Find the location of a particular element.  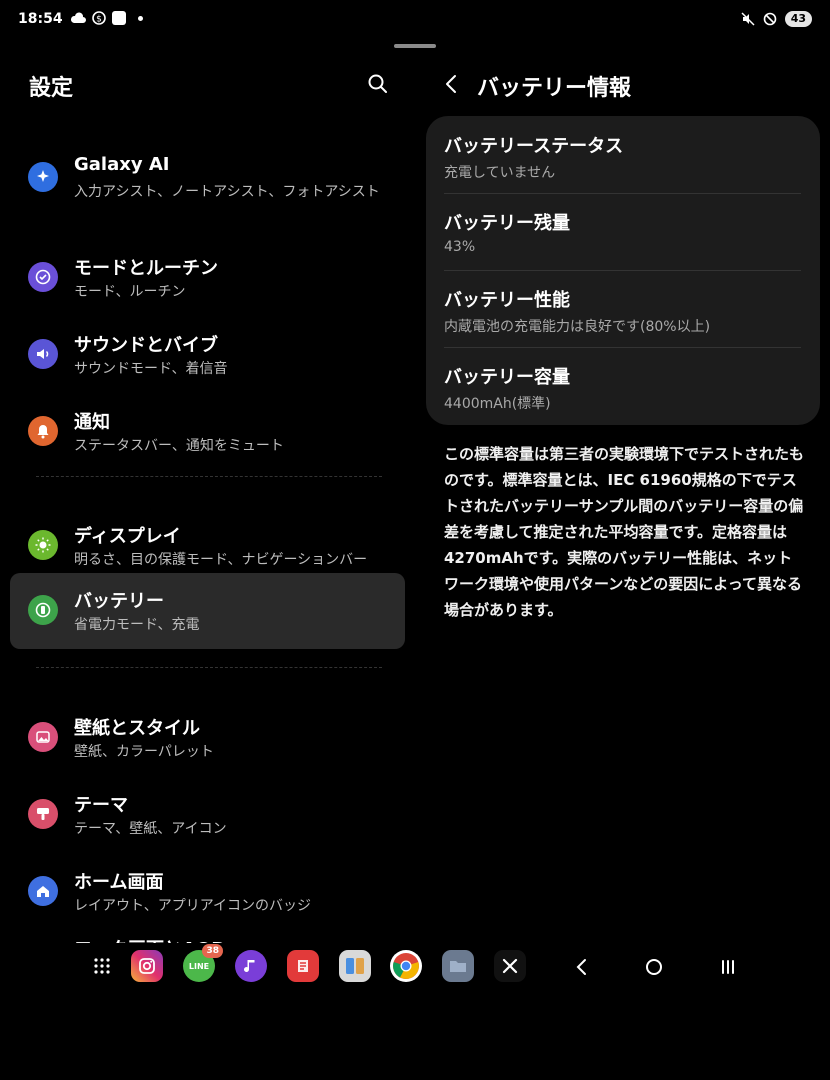

battery-level-row: バッテリー残量 43% is located at coordinates (622, 232).